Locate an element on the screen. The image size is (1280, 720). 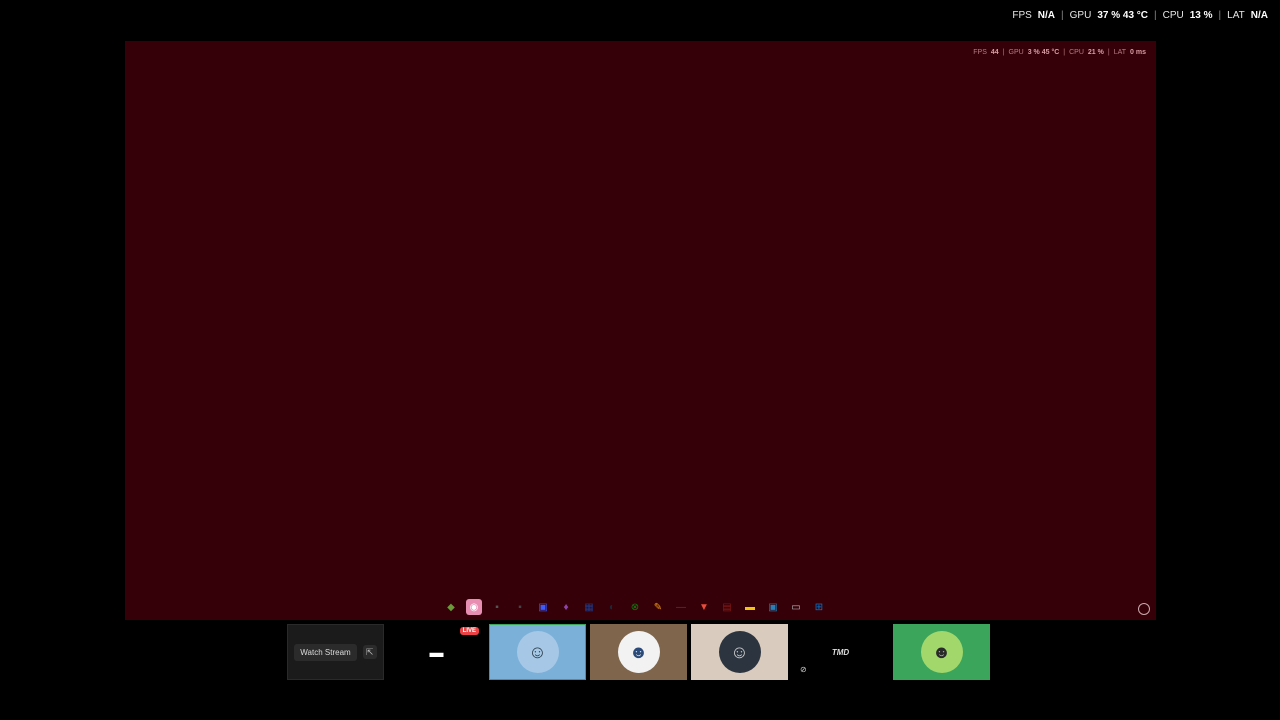
participant-tile-2: ☻ is located at coordinates (638, 652).